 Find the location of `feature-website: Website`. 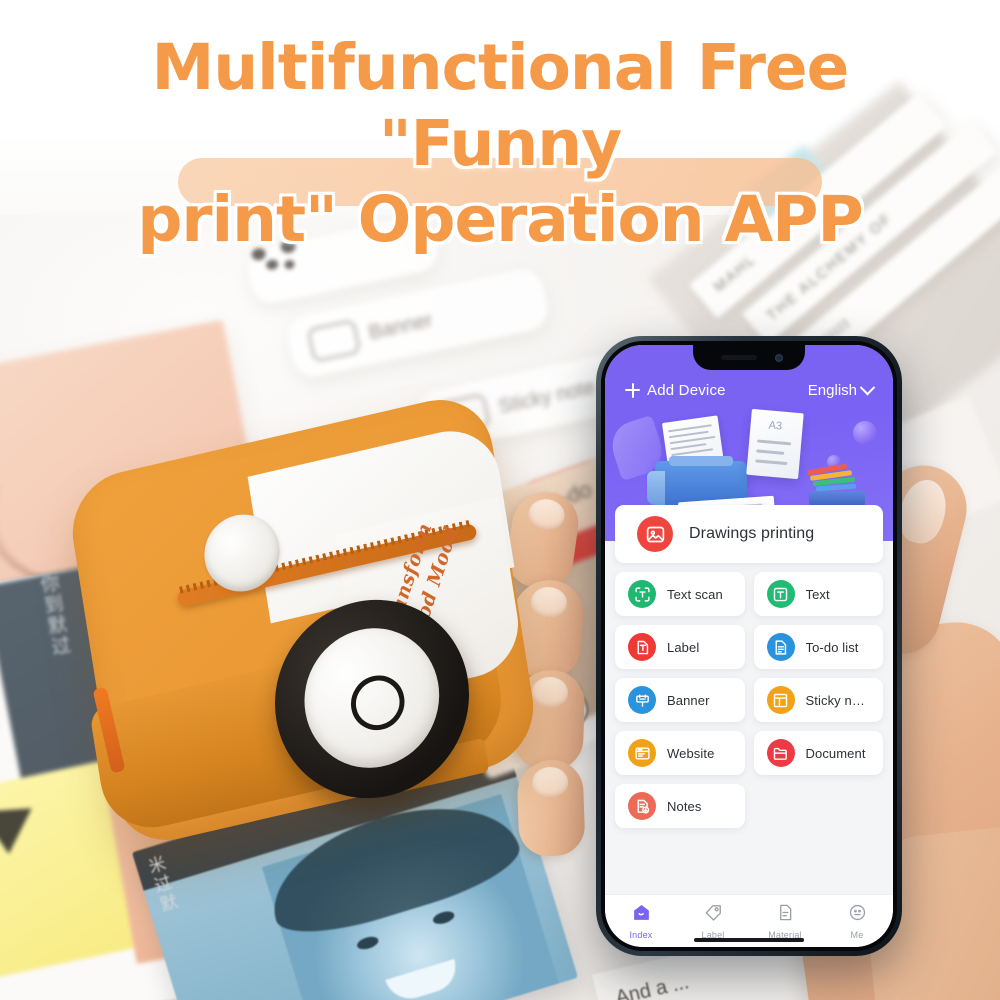

feature-website: Website is located at coordinates (680, 753).